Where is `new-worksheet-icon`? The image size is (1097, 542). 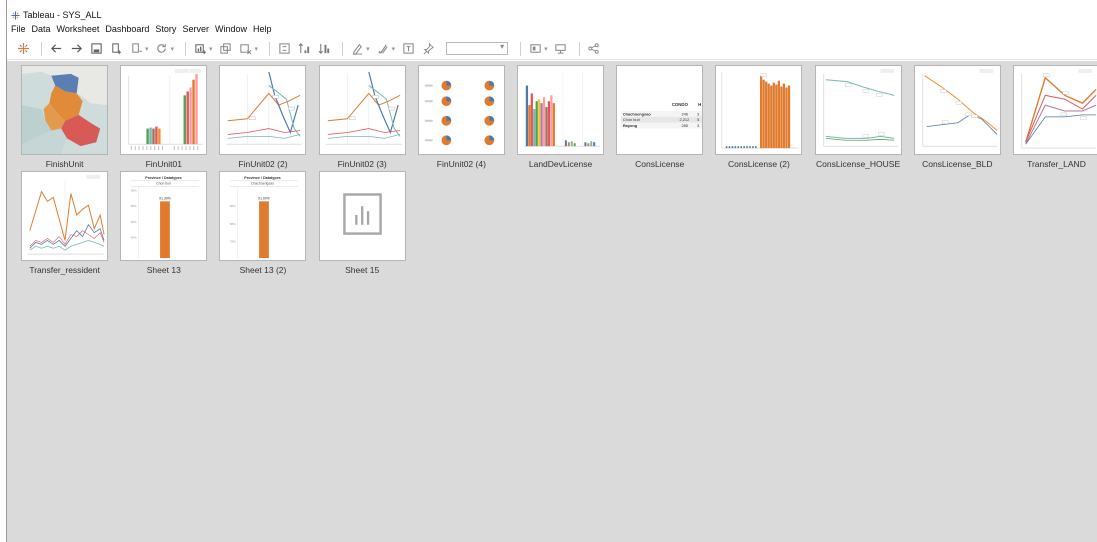
new-worksheet-icon is located at coordinates (200, 49).